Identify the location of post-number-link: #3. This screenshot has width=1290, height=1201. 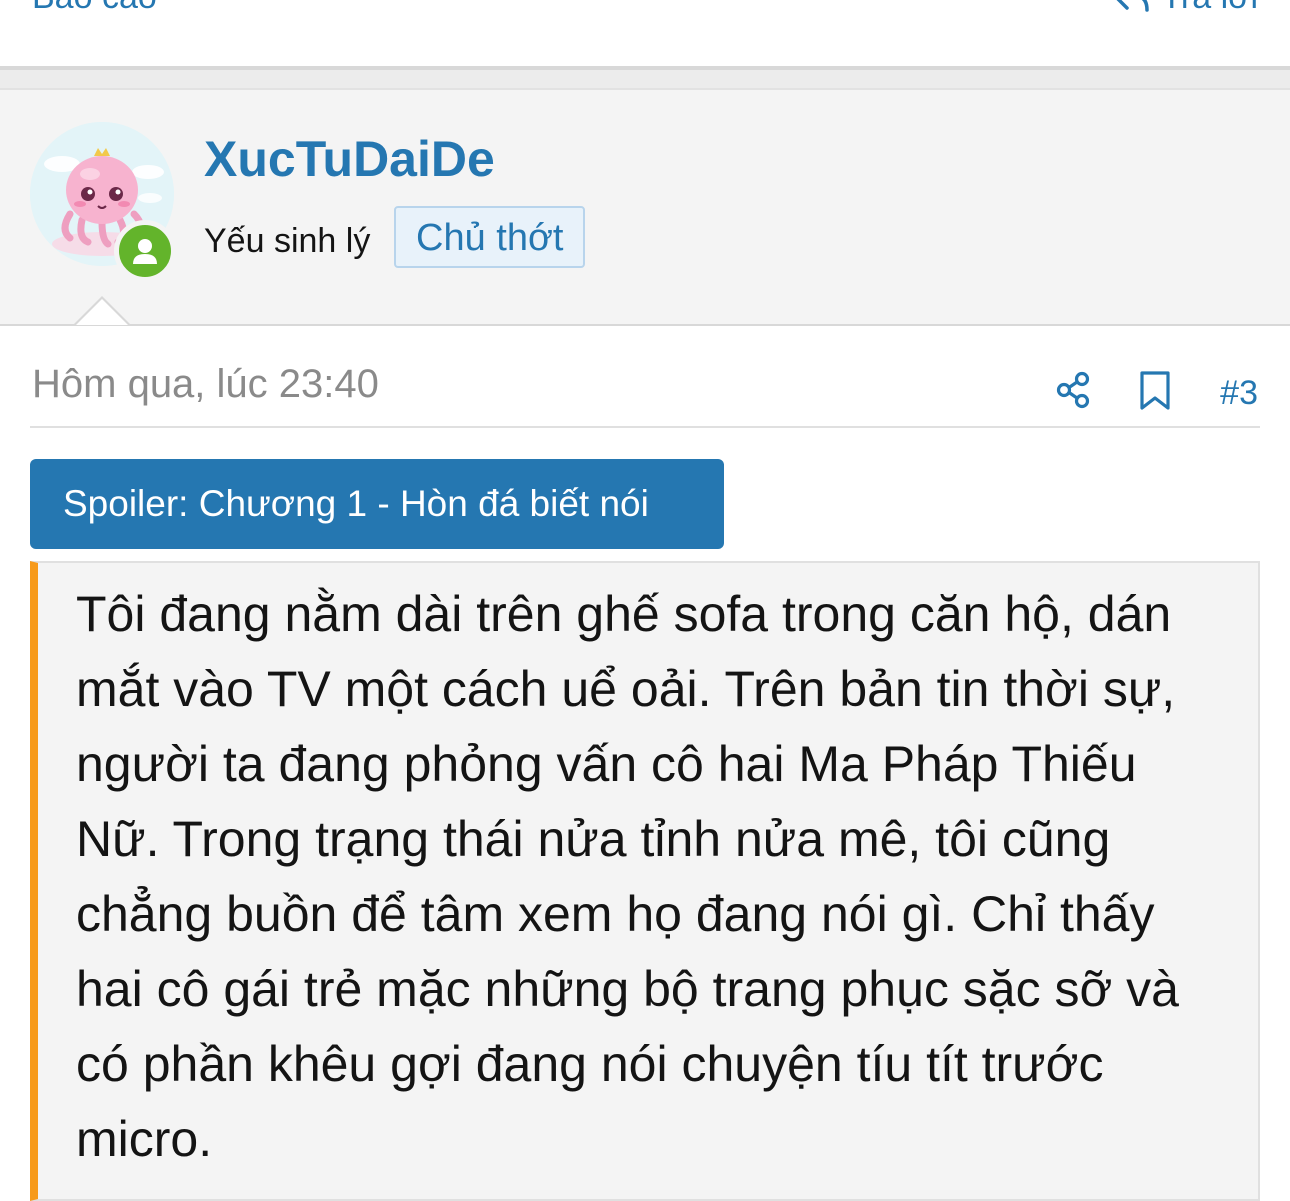
(1239, 393).